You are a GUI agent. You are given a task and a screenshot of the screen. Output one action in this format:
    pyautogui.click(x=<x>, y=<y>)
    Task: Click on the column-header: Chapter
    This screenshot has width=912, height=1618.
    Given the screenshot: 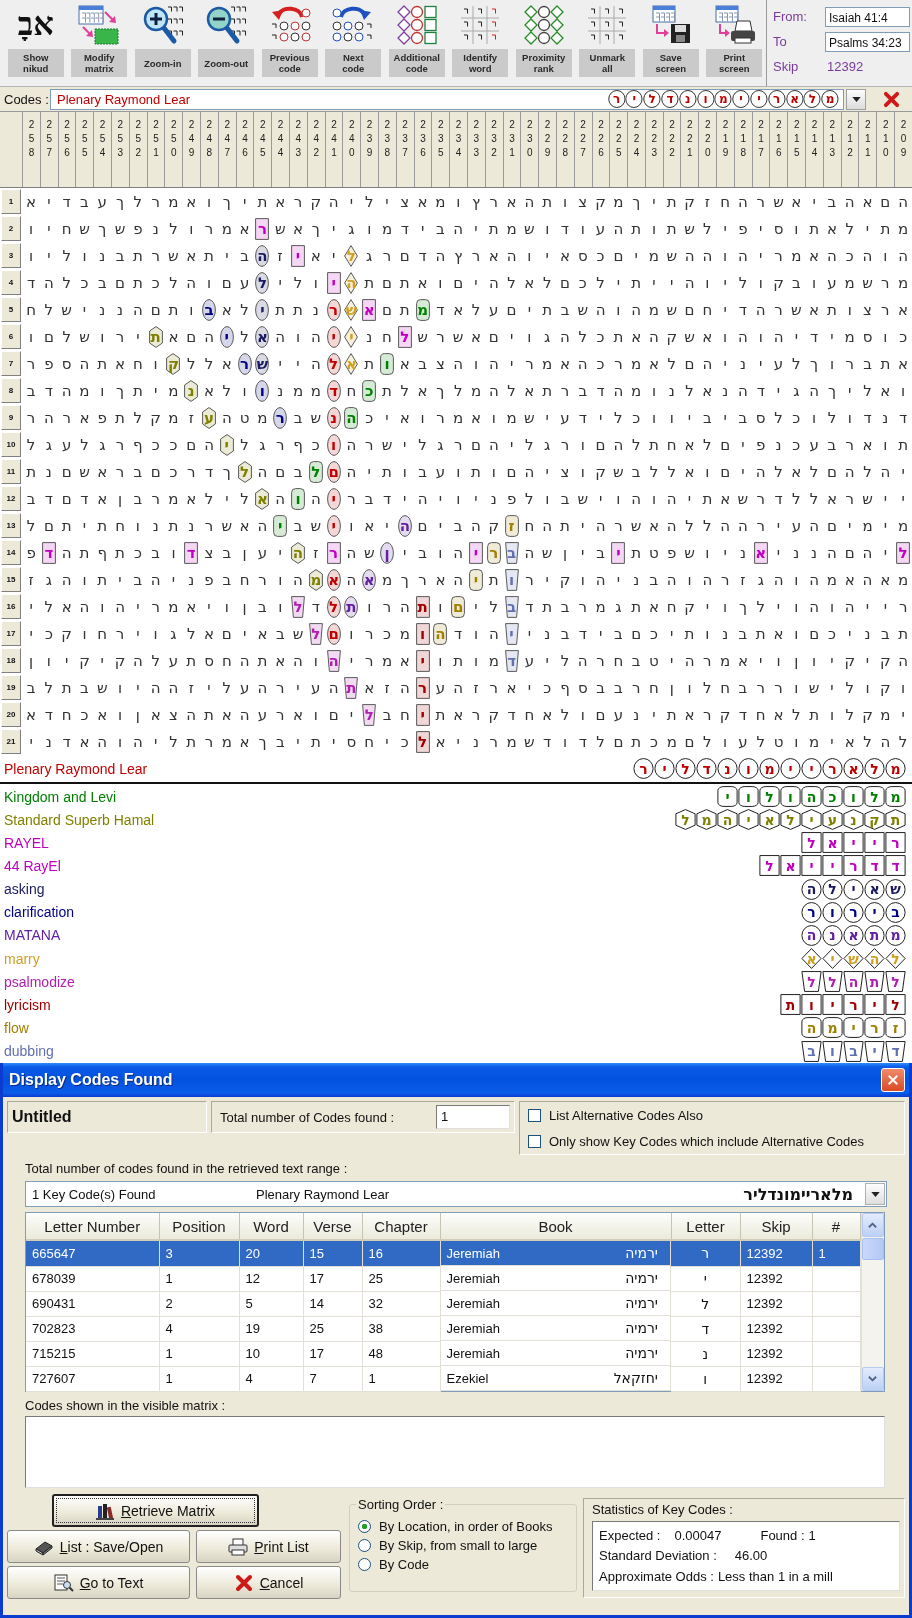 What is the action you would take?
    pyautogui.click(x=401, y=1226)
    